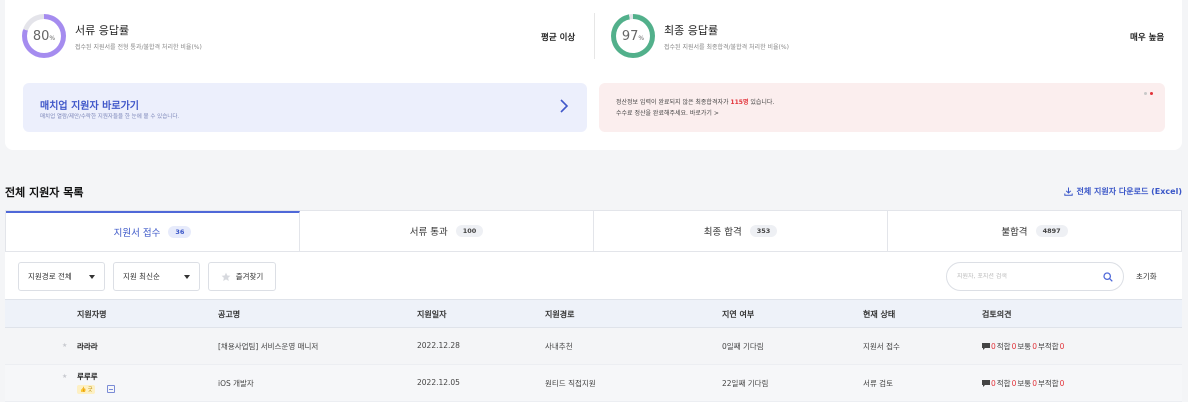  Describe the element at coordinates (44, 192) in the screenshot. I see `applicant-list-title: 전체 지원자 목록` at that location.